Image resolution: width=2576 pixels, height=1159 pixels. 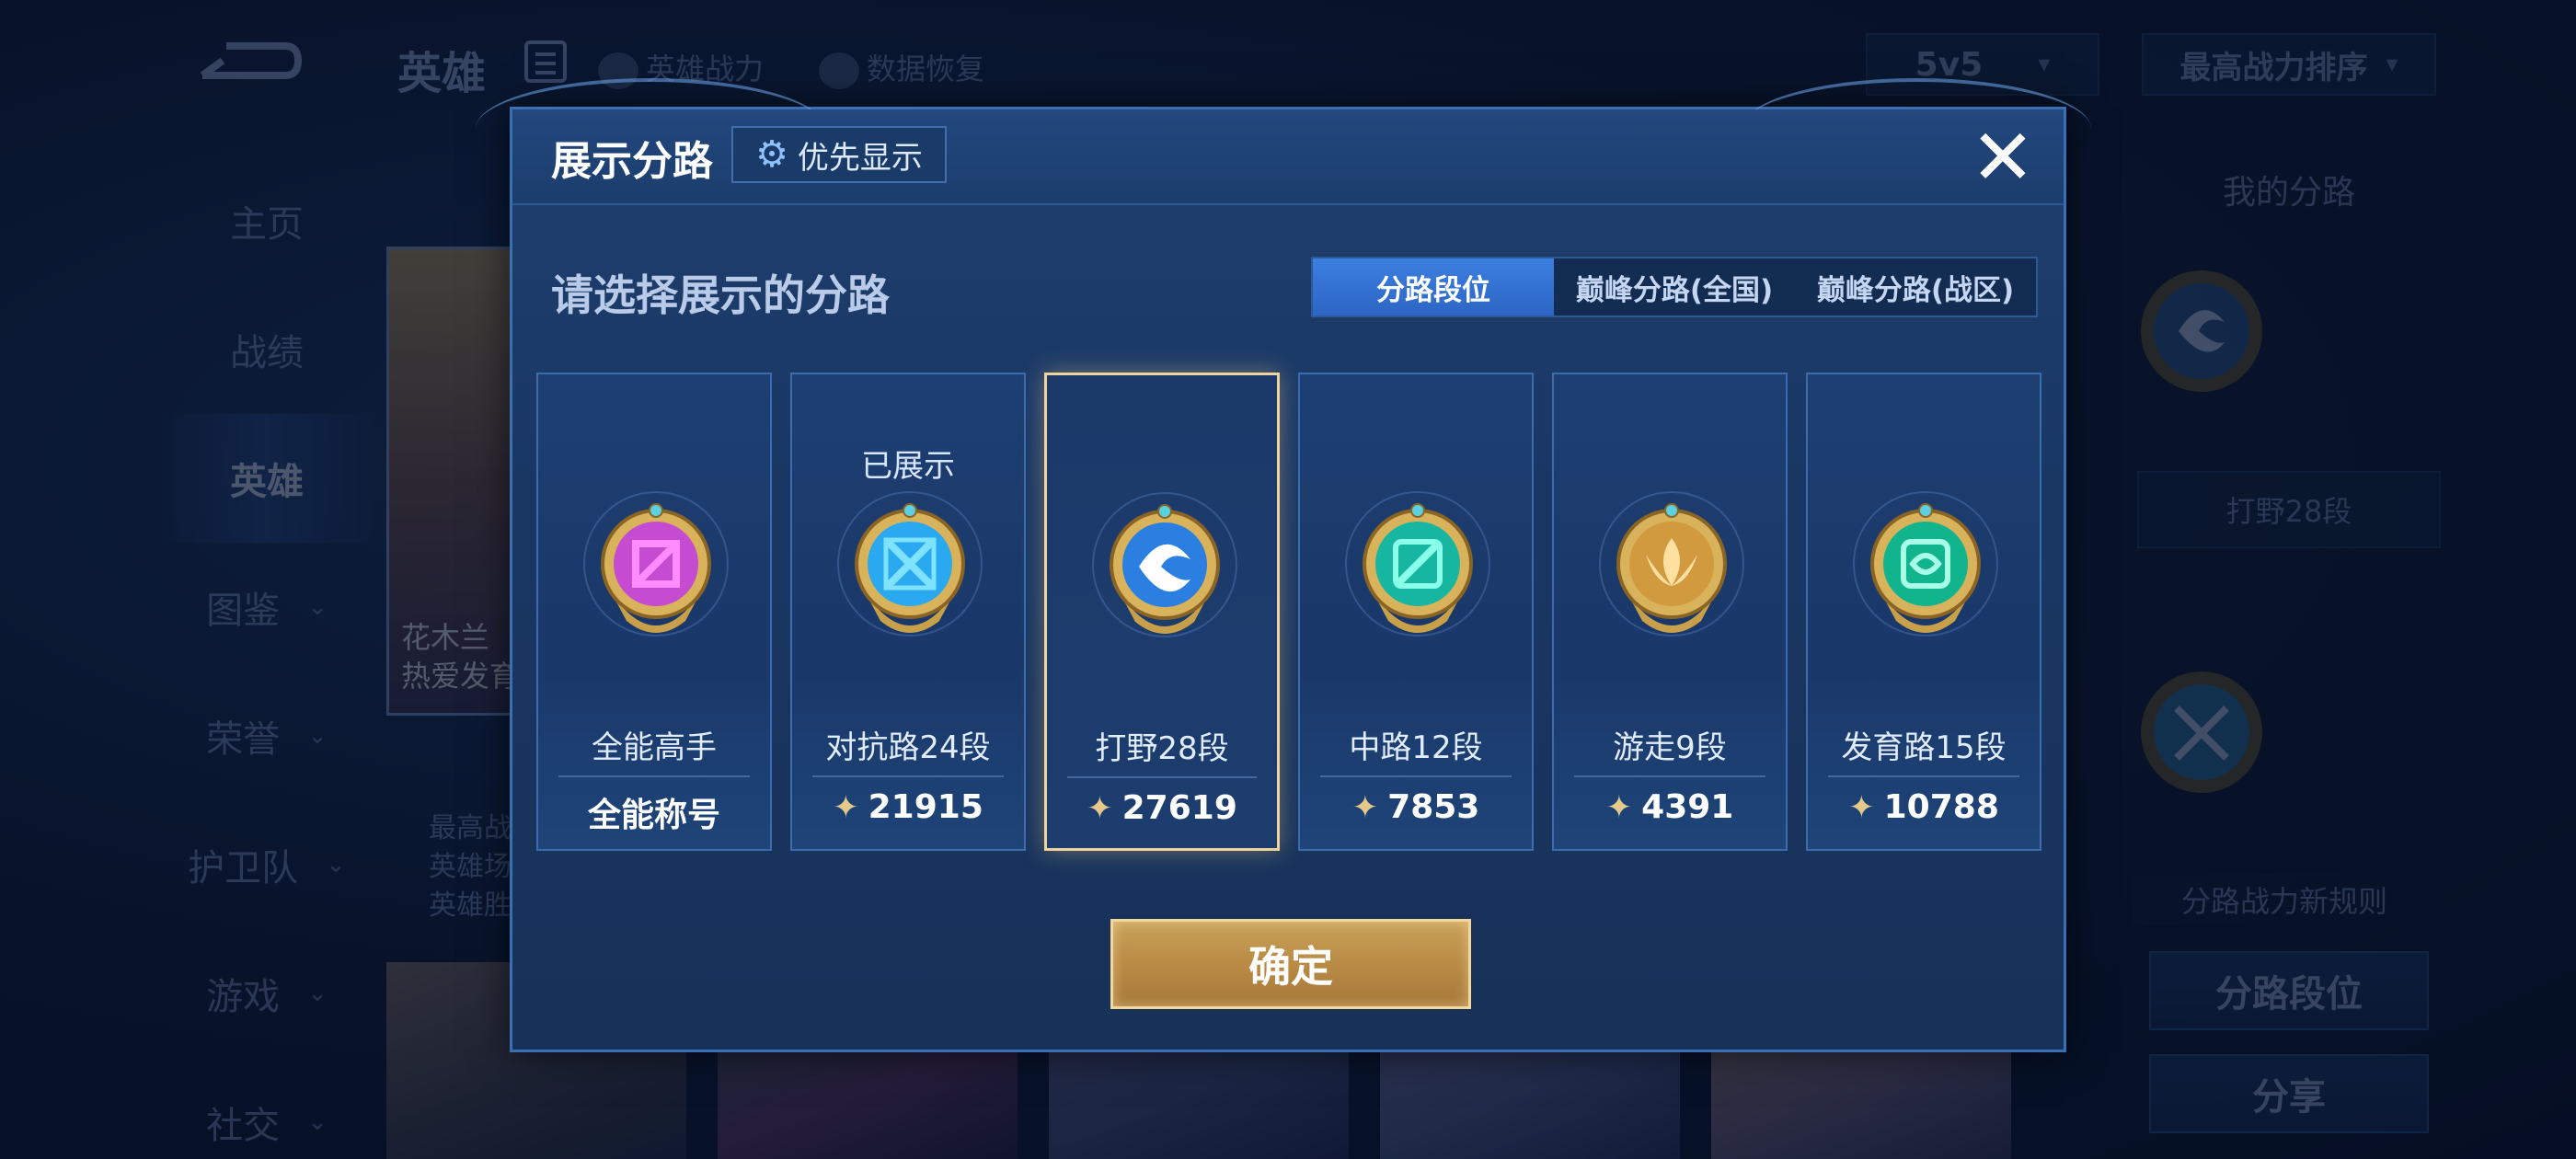 What do you see at coordinates (1162, 748) in the screenshot?
I see `lane-name: 打野28段` at bounding box center [1162, 748].